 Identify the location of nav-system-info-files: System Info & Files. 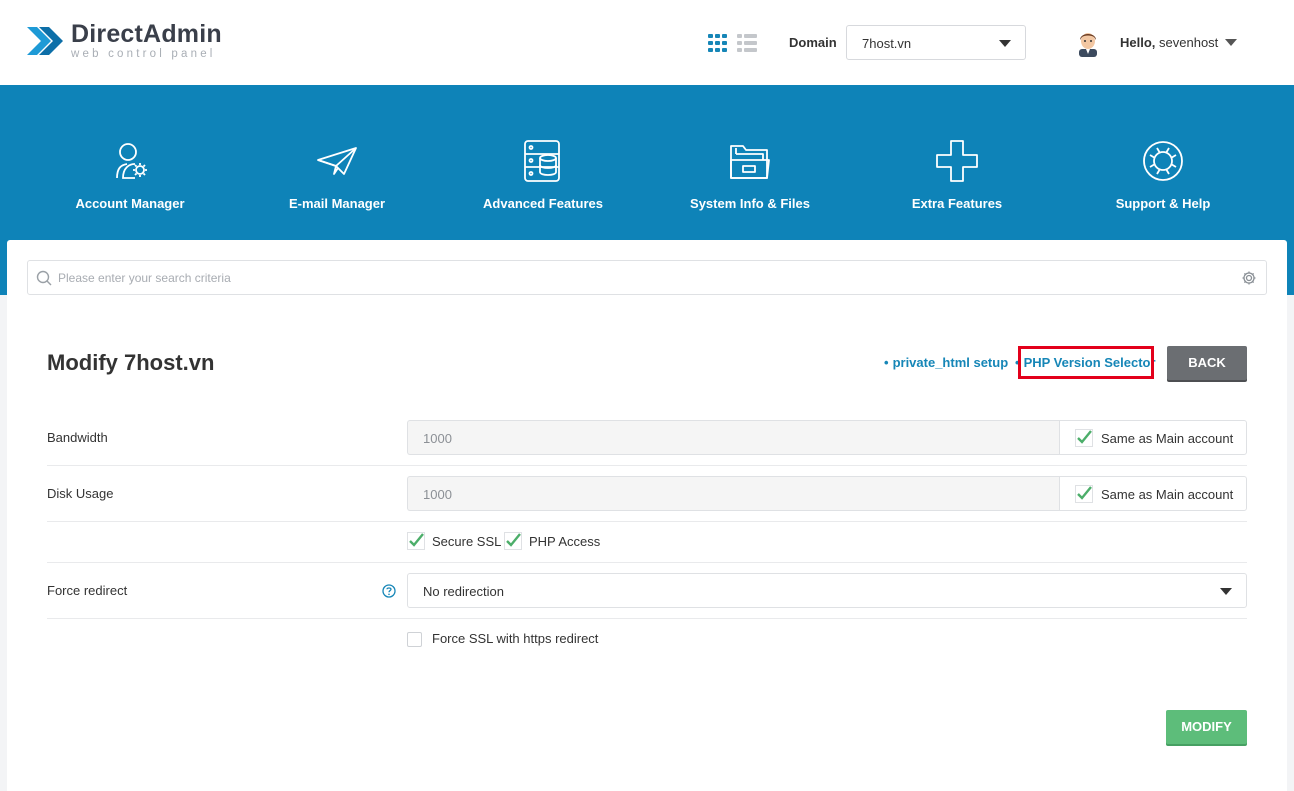
(750, 174).